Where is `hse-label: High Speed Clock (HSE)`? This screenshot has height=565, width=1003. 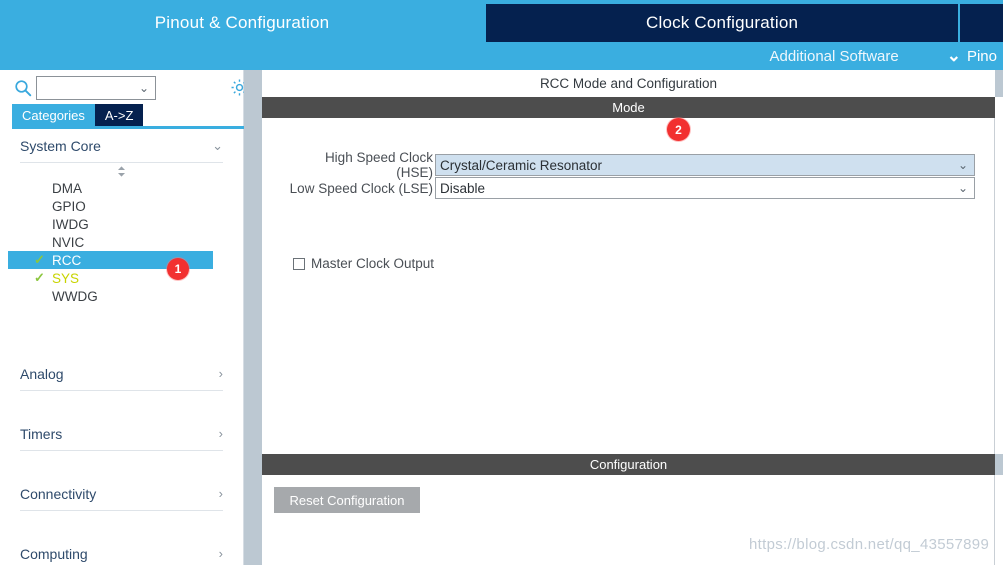 hse-label: High Speed Clock (HSE) is located at coordinates (378, 165).